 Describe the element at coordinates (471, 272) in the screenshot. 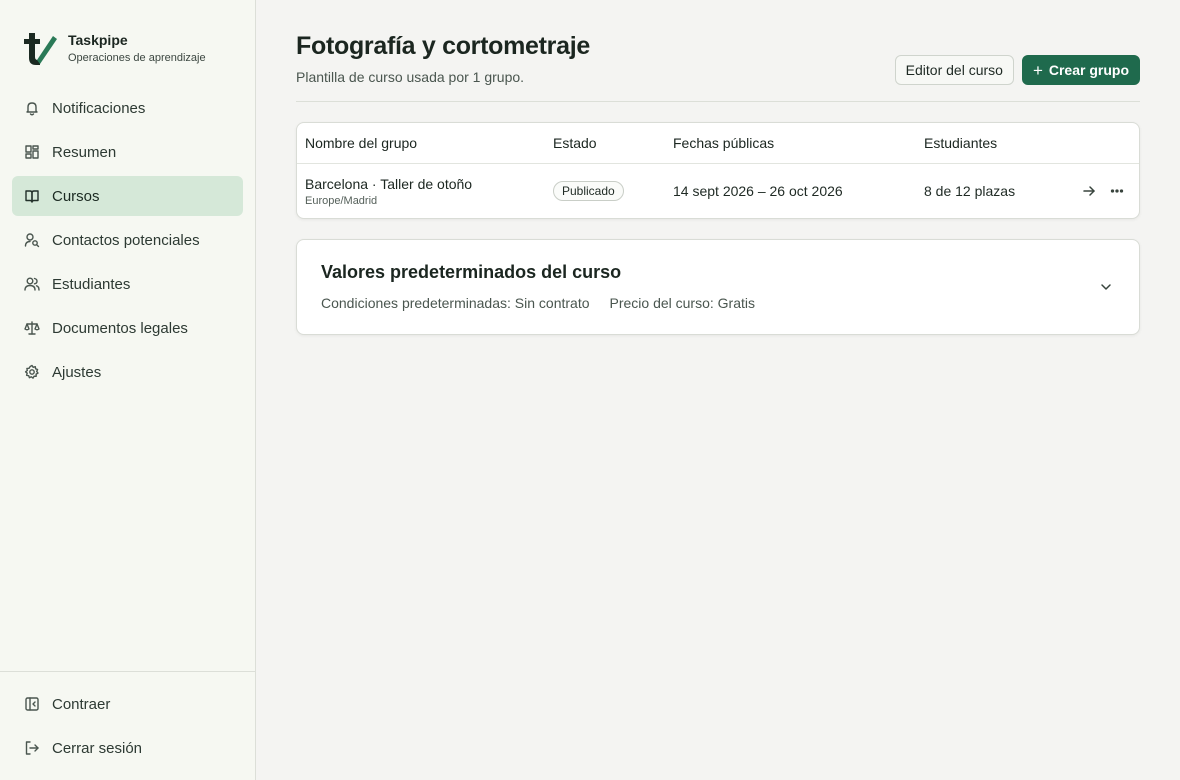

I see `course-defaults-title: Valores predeterminados del curso` at that location.